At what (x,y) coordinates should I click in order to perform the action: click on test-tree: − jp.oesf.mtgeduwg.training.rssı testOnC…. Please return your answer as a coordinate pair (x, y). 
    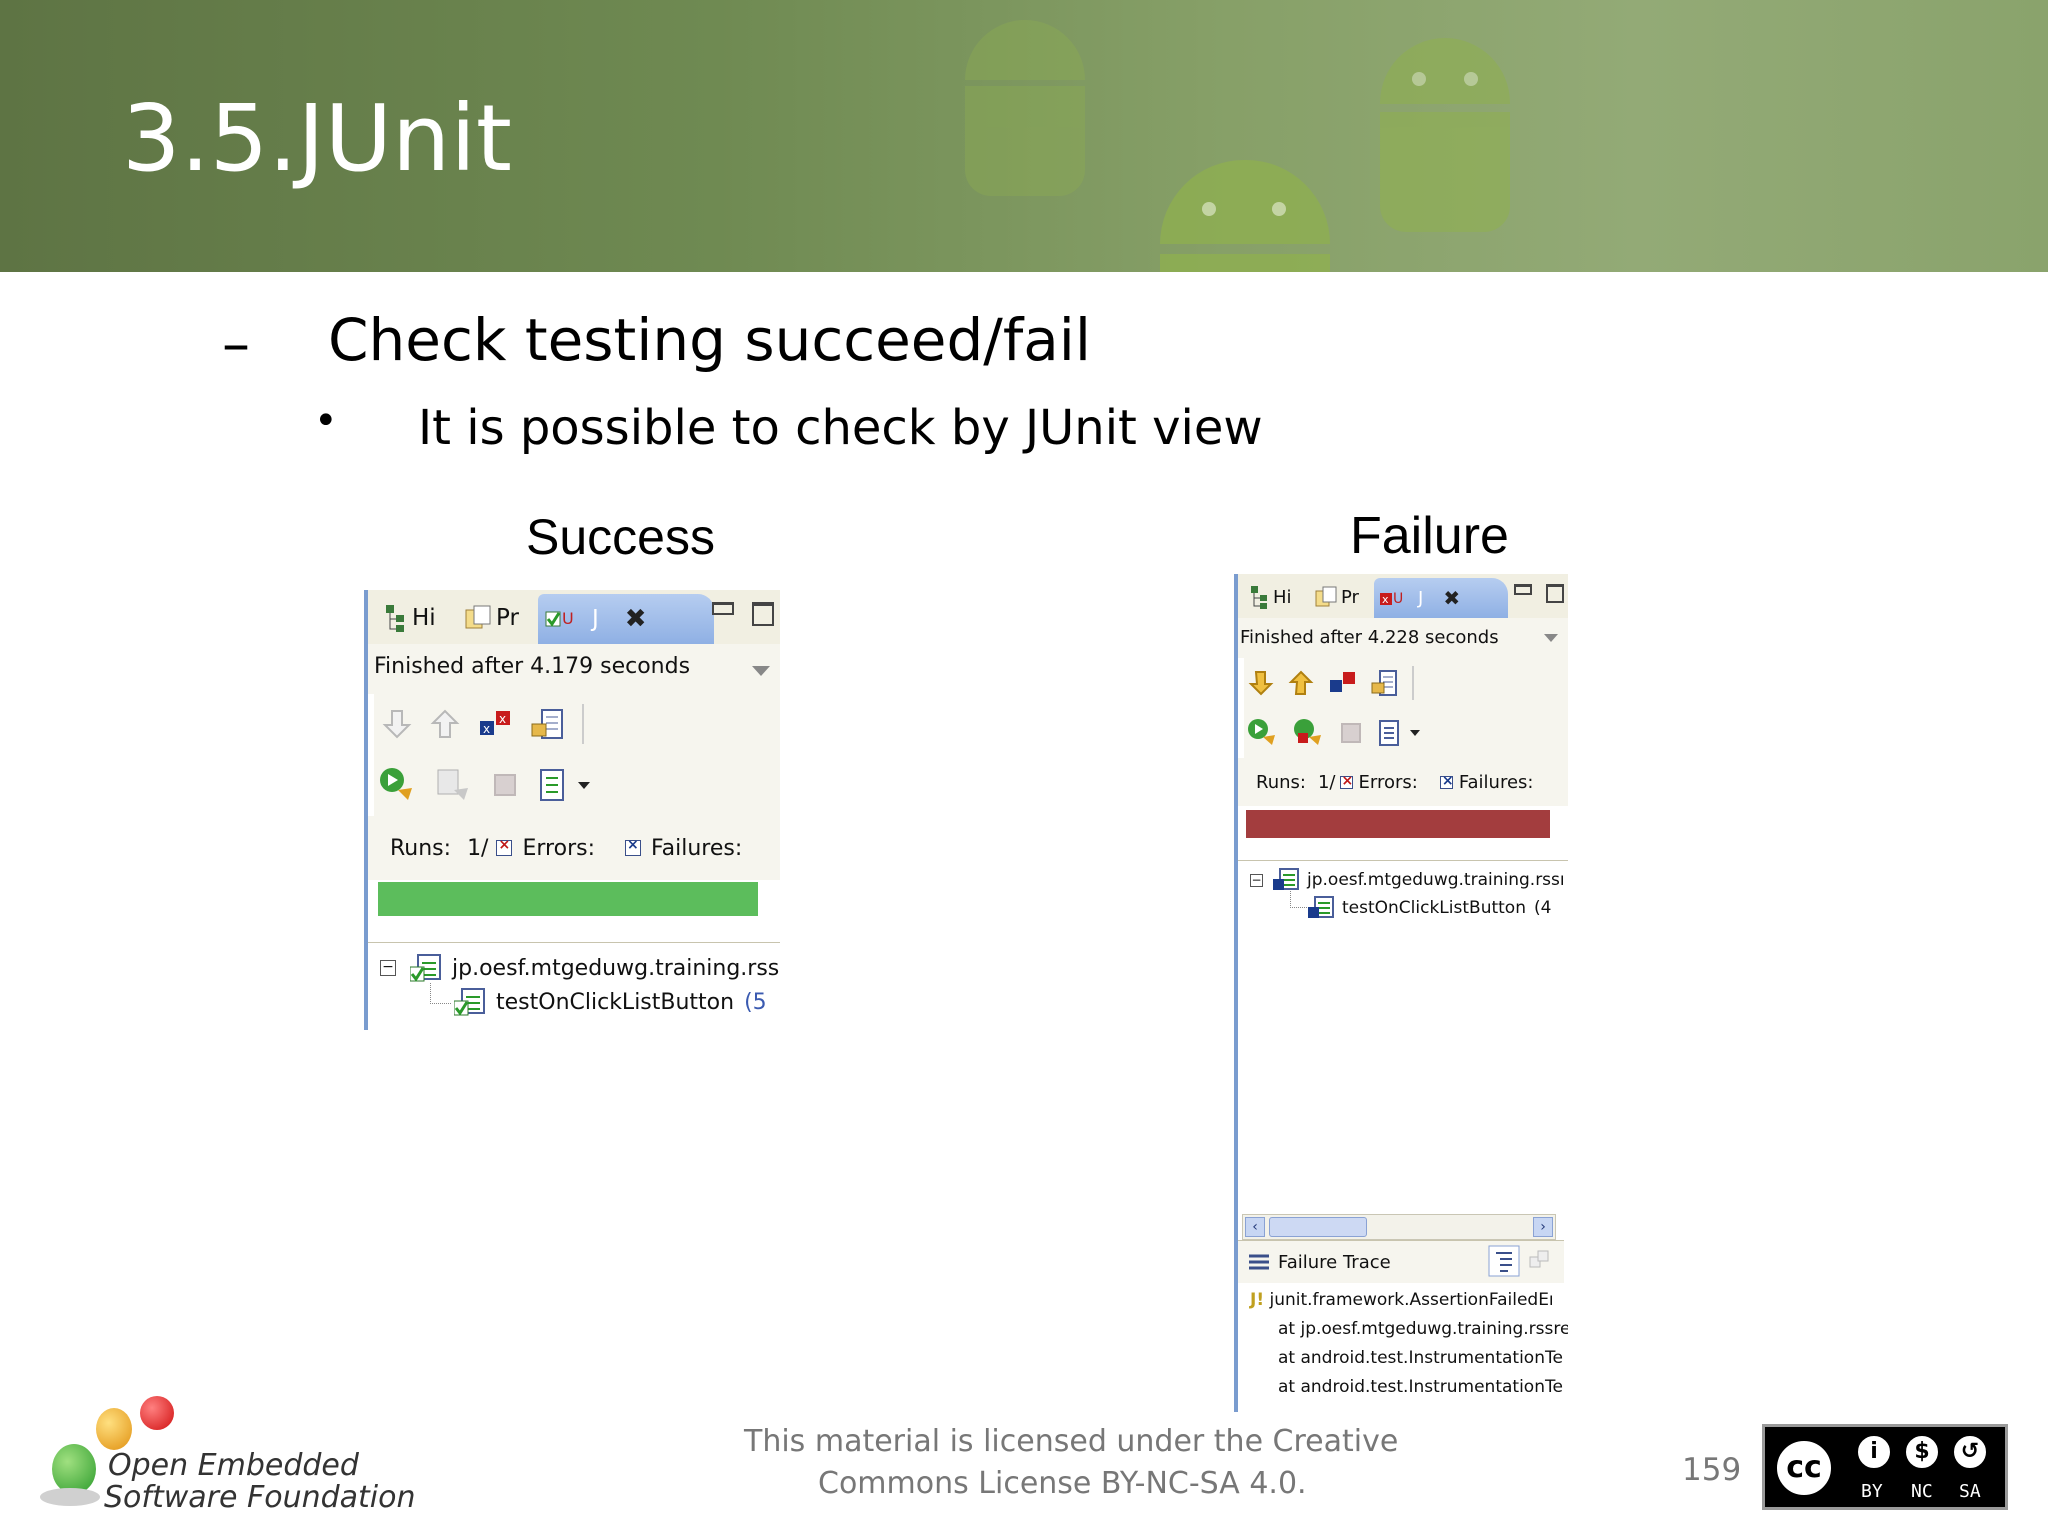
    Looking at the image, I should click on (574, 986).